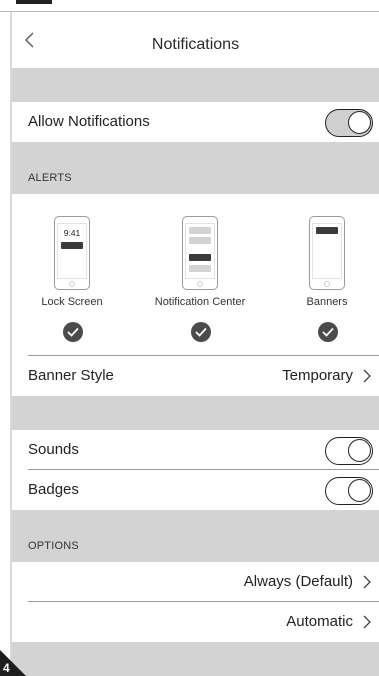 The width and height of the screenshot is (379, 676). What do you see at coordinates (53, 449) in the screenshot?
I see `sounds-label: Sounds` at bounding box center [53, 449].